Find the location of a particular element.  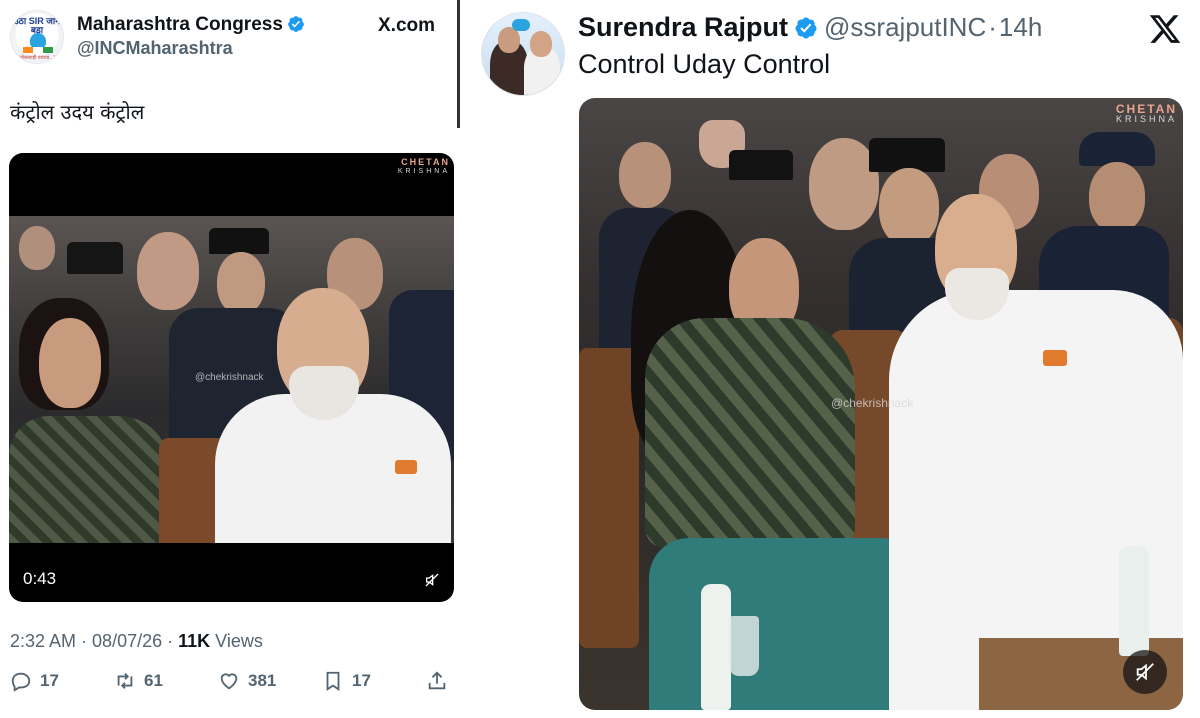

reply-icon is located at coordinates (21, 682).